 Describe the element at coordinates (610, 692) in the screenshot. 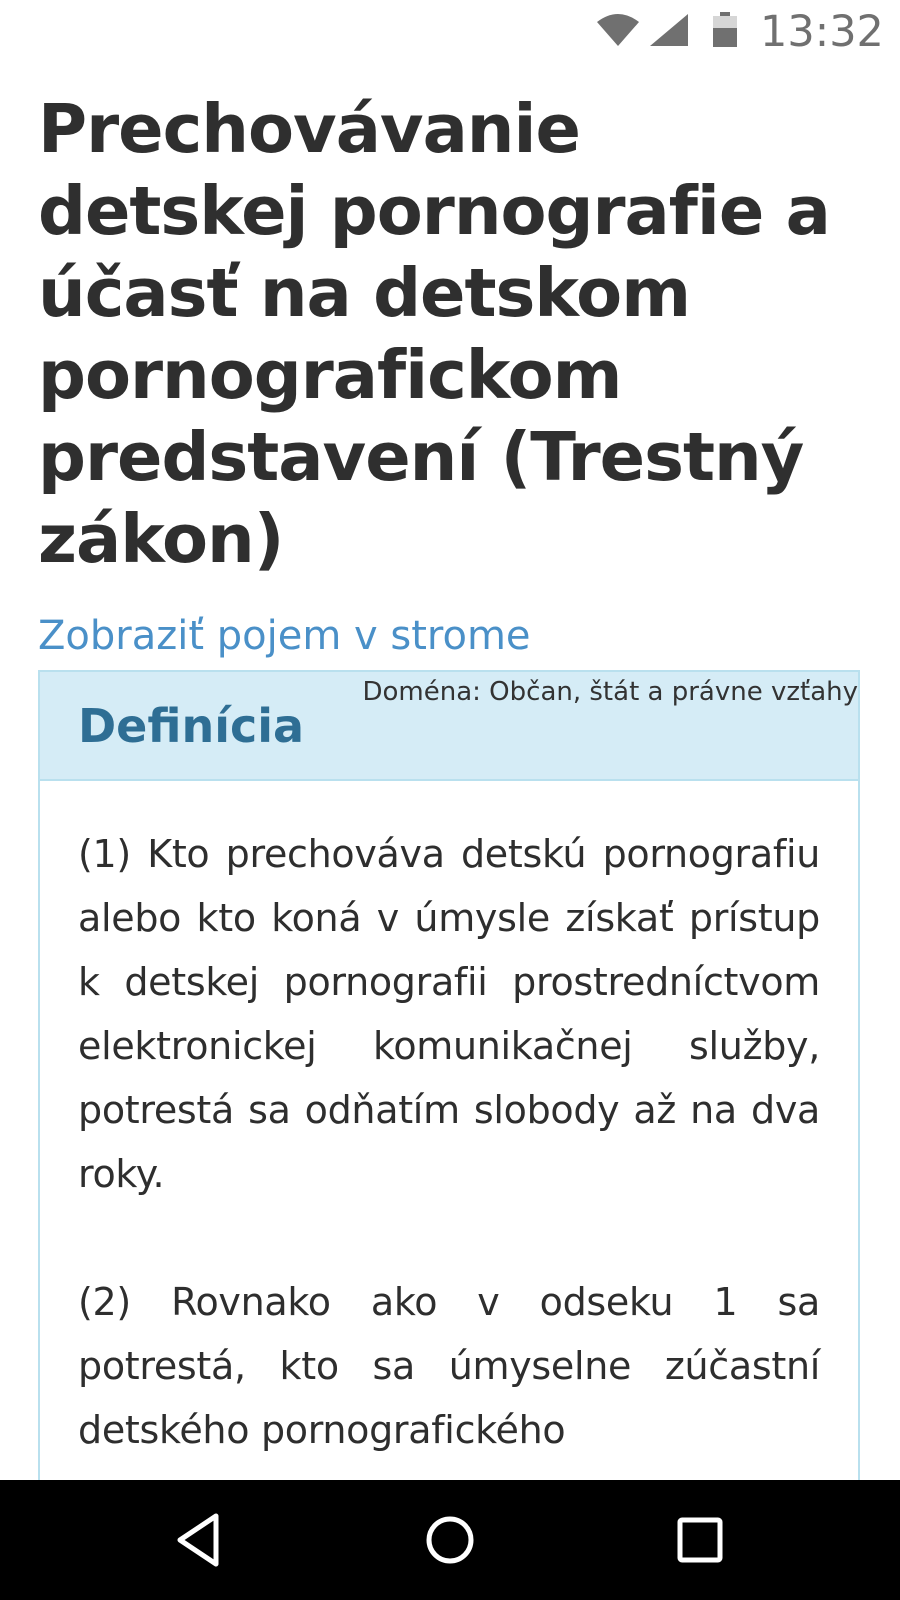

I see `domain-label: Doména: Občan, štát a právne vzťahy` at that location.